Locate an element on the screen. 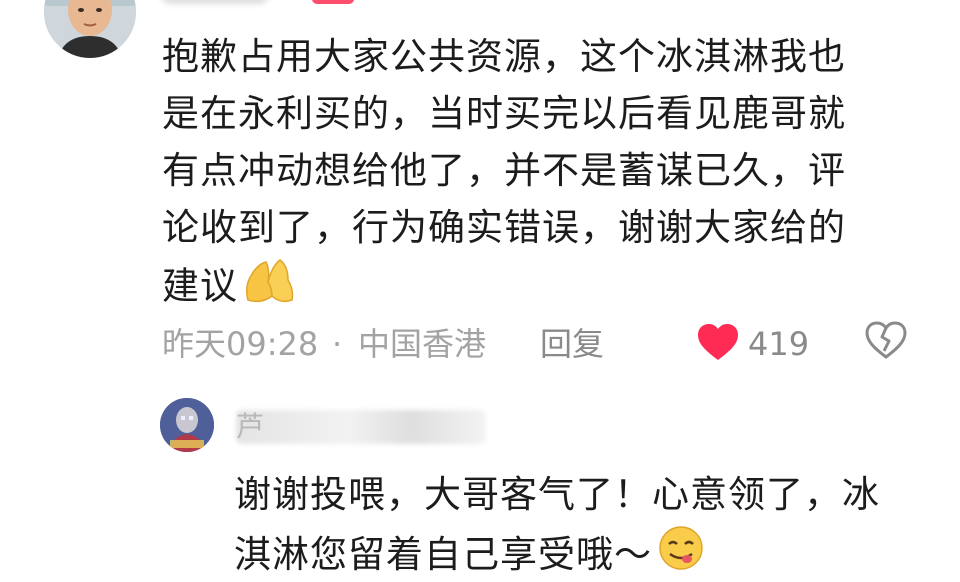 The height and width of the screenshot is (582, 960). reply-line-last: 淇淋您留着自己享受哦～ is located at coordinates (594, 553).